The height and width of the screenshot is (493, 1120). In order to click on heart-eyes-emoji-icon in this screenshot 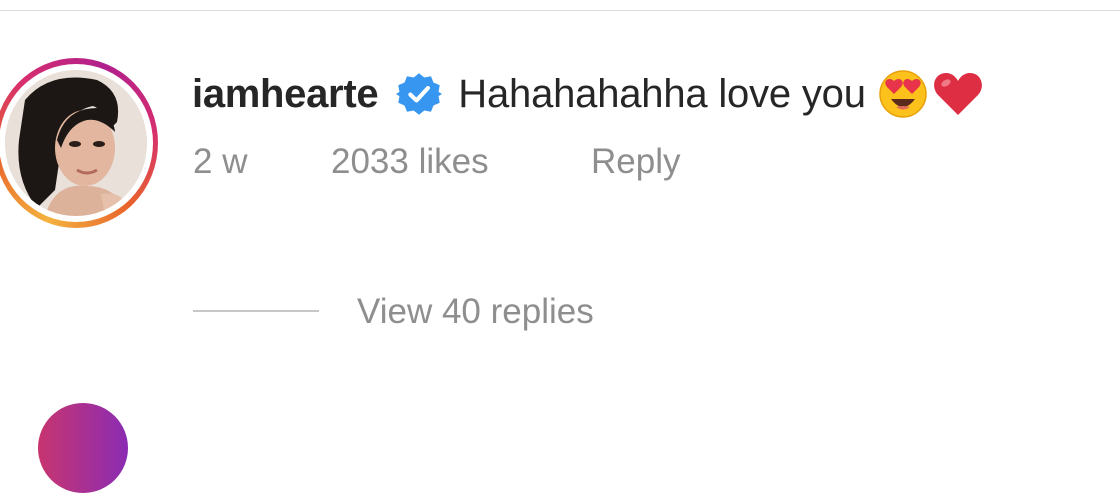, I will do `click(903, 94)`.